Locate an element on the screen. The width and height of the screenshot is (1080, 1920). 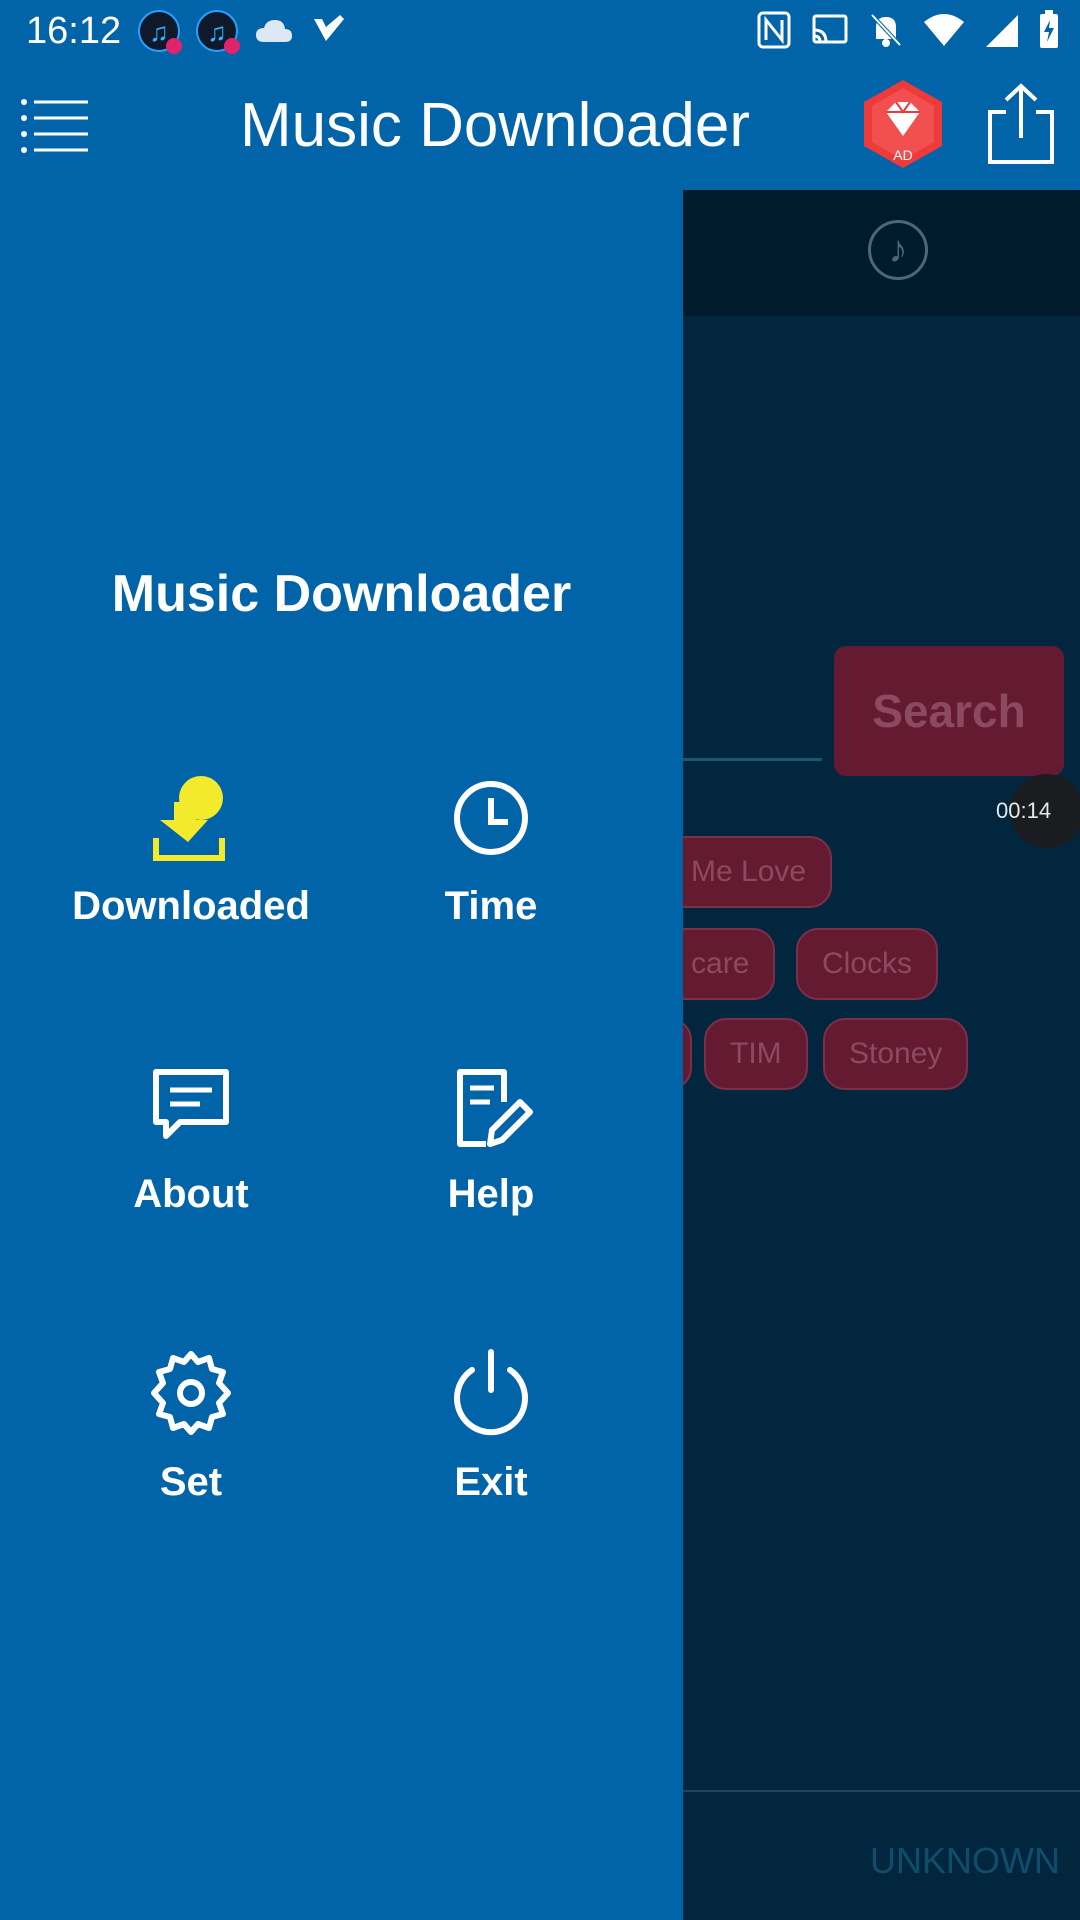
battery-icon is located at coordinates (1049, 29).